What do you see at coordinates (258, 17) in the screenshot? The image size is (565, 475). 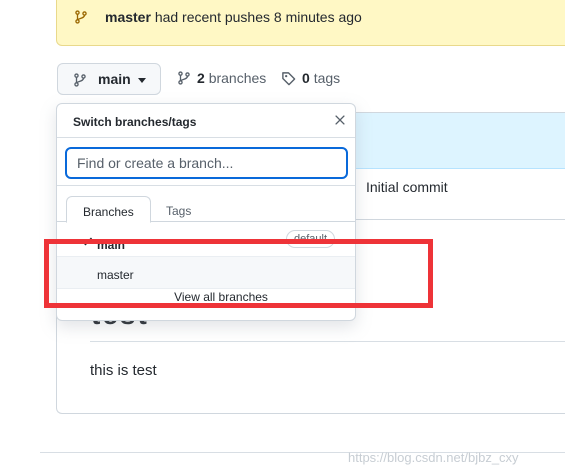 I see `flash-message: had recent pushes 8 minutes ago` at bounding box center [258, 17].